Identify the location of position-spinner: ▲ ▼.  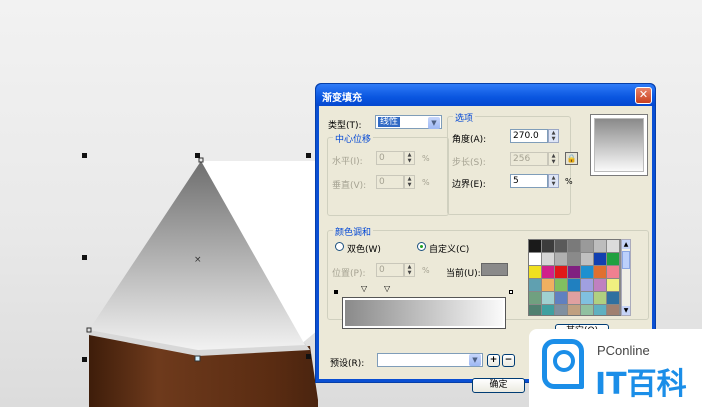
(409, 270).